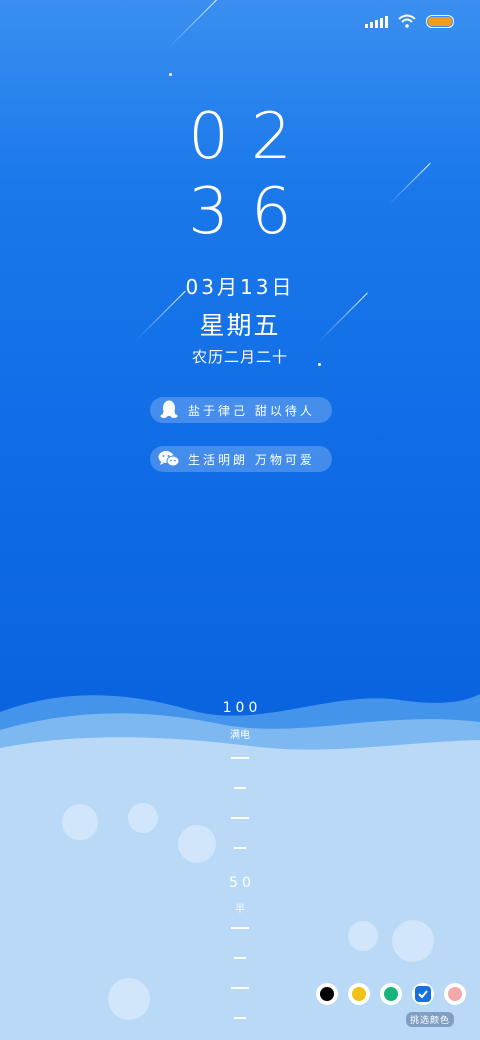 The width and height of the screenshot is (480, 1040). Describe the element at coordinates (169, 459) in the screenshot. I see `wechat-icon` at that location.